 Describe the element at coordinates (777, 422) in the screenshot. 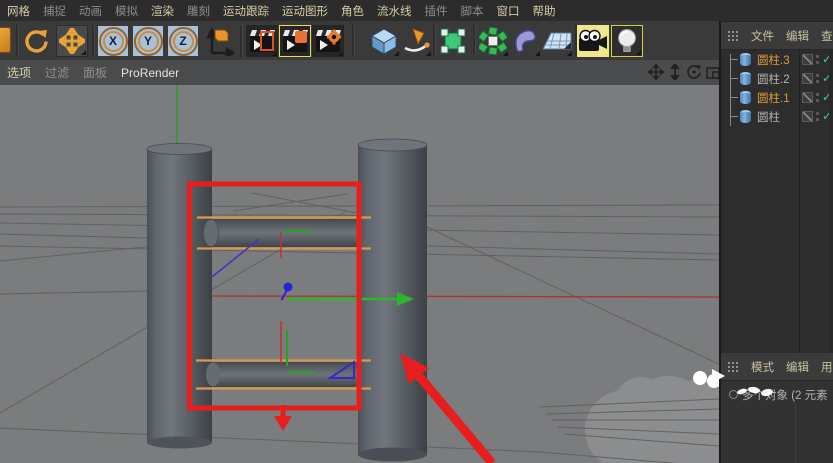

I see `attribute-manager-body: 多个对象 (2 元素` at that location.